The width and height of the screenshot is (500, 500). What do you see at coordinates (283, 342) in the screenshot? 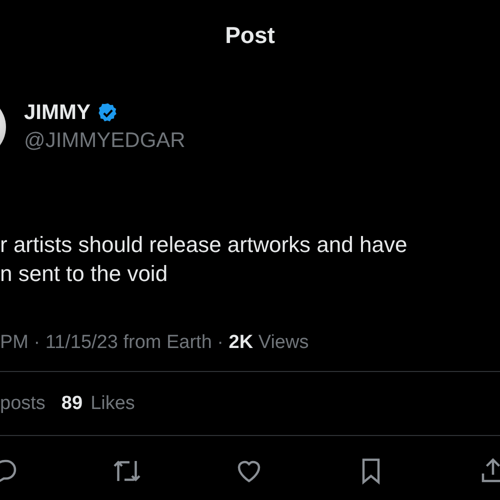
I see `views-label: Views` at bounding box center [283, 342].